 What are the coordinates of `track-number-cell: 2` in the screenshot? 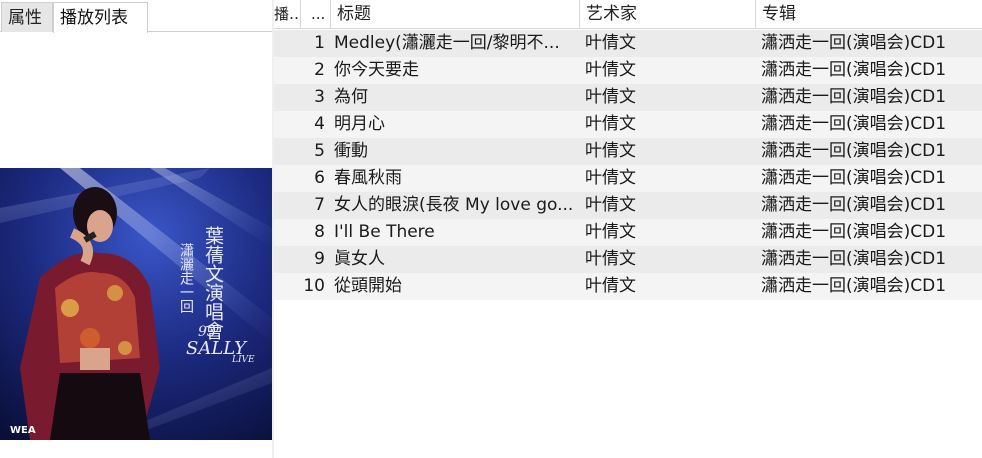 It's located at (319, 70).